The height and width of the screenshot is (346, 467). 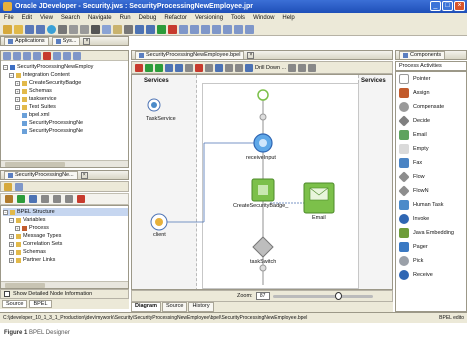 What do you see at coordinates (263, 247) in the screenshot?
I see `task-switch-node` at bounding box center [263, 247].